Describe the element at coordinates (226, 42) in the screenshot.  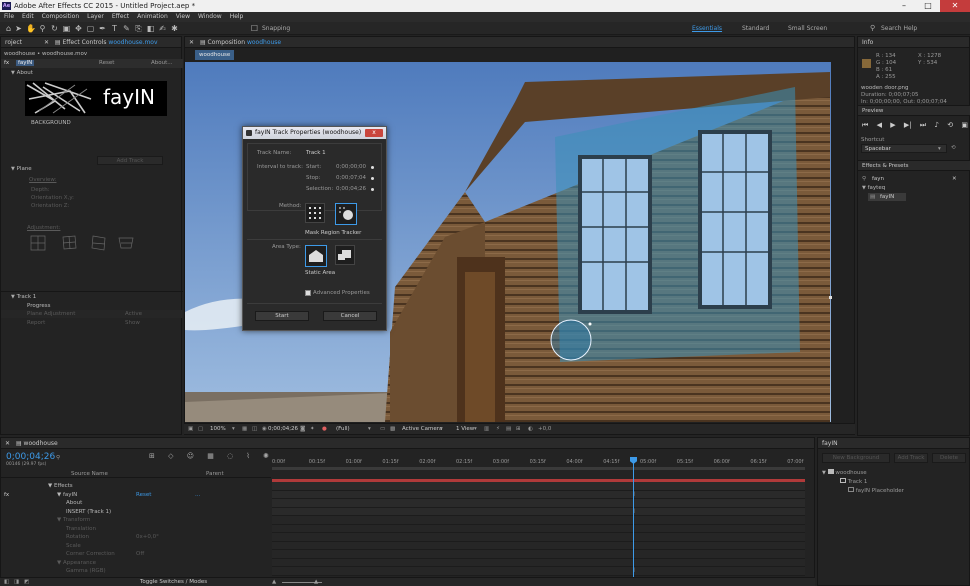
I see `composition-tab: Composition` at that location.